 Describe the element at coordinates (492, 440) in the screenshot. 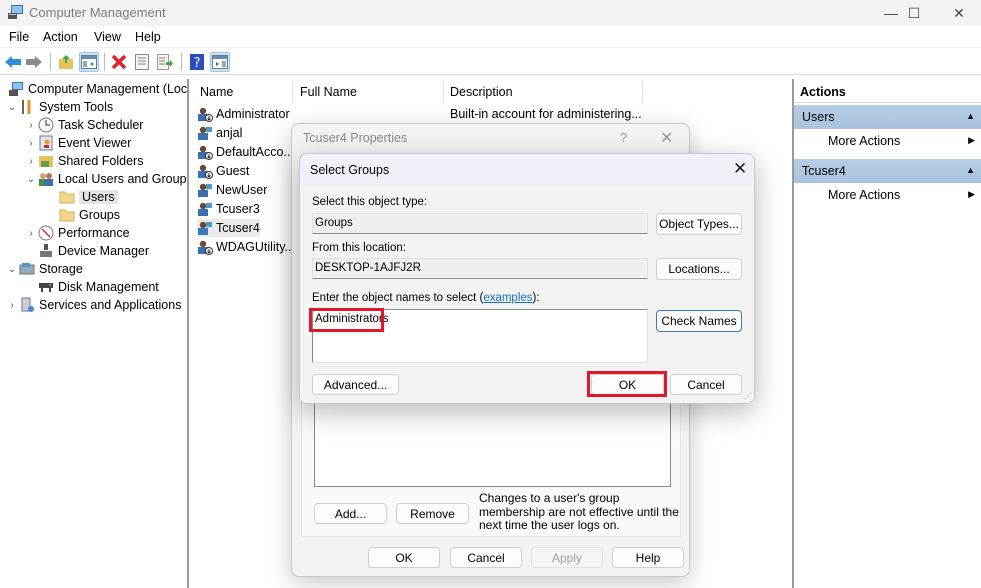

I see `member-of-list` at that location.